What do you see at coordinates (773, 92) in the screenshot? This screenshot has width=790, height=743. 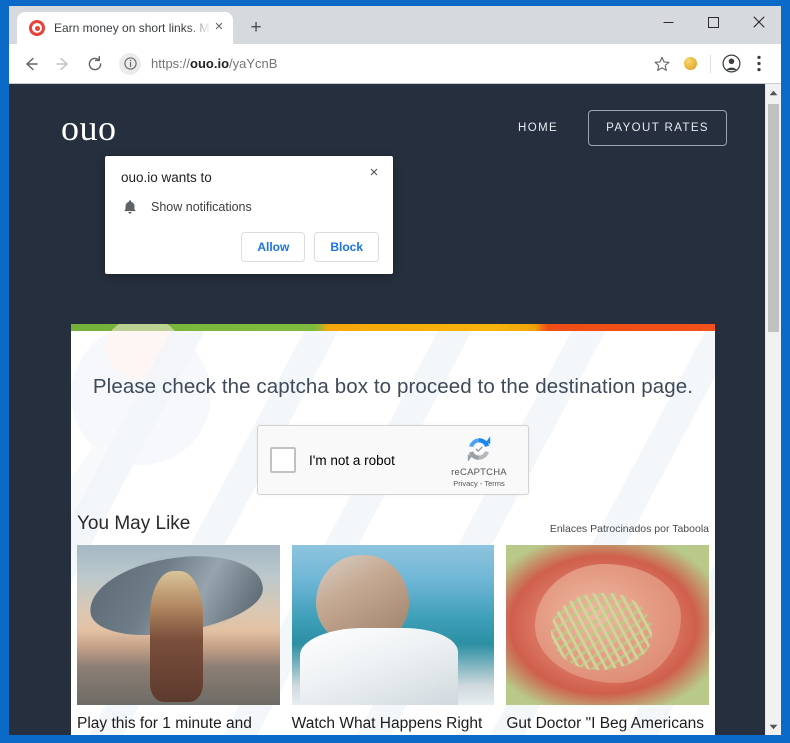 I see `scroll-up-icon` at bounding box center [773, 92].